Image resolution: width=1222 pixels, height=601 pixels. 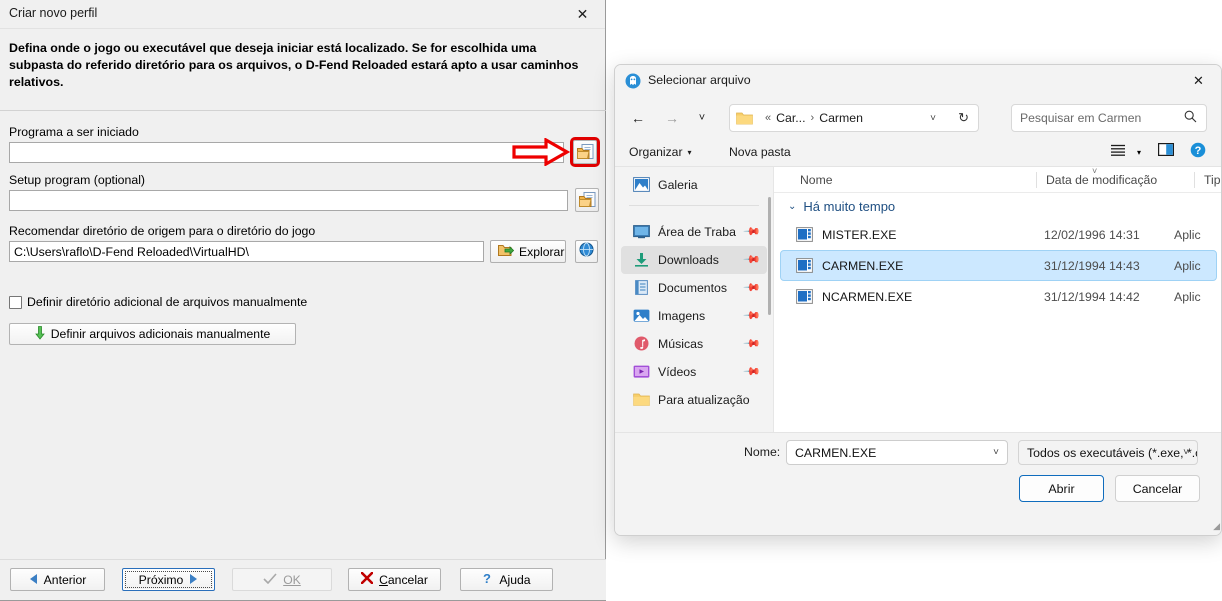 I want to click on sidebar-item-imagens: Imagens 📌, so click(x=694, y=316).